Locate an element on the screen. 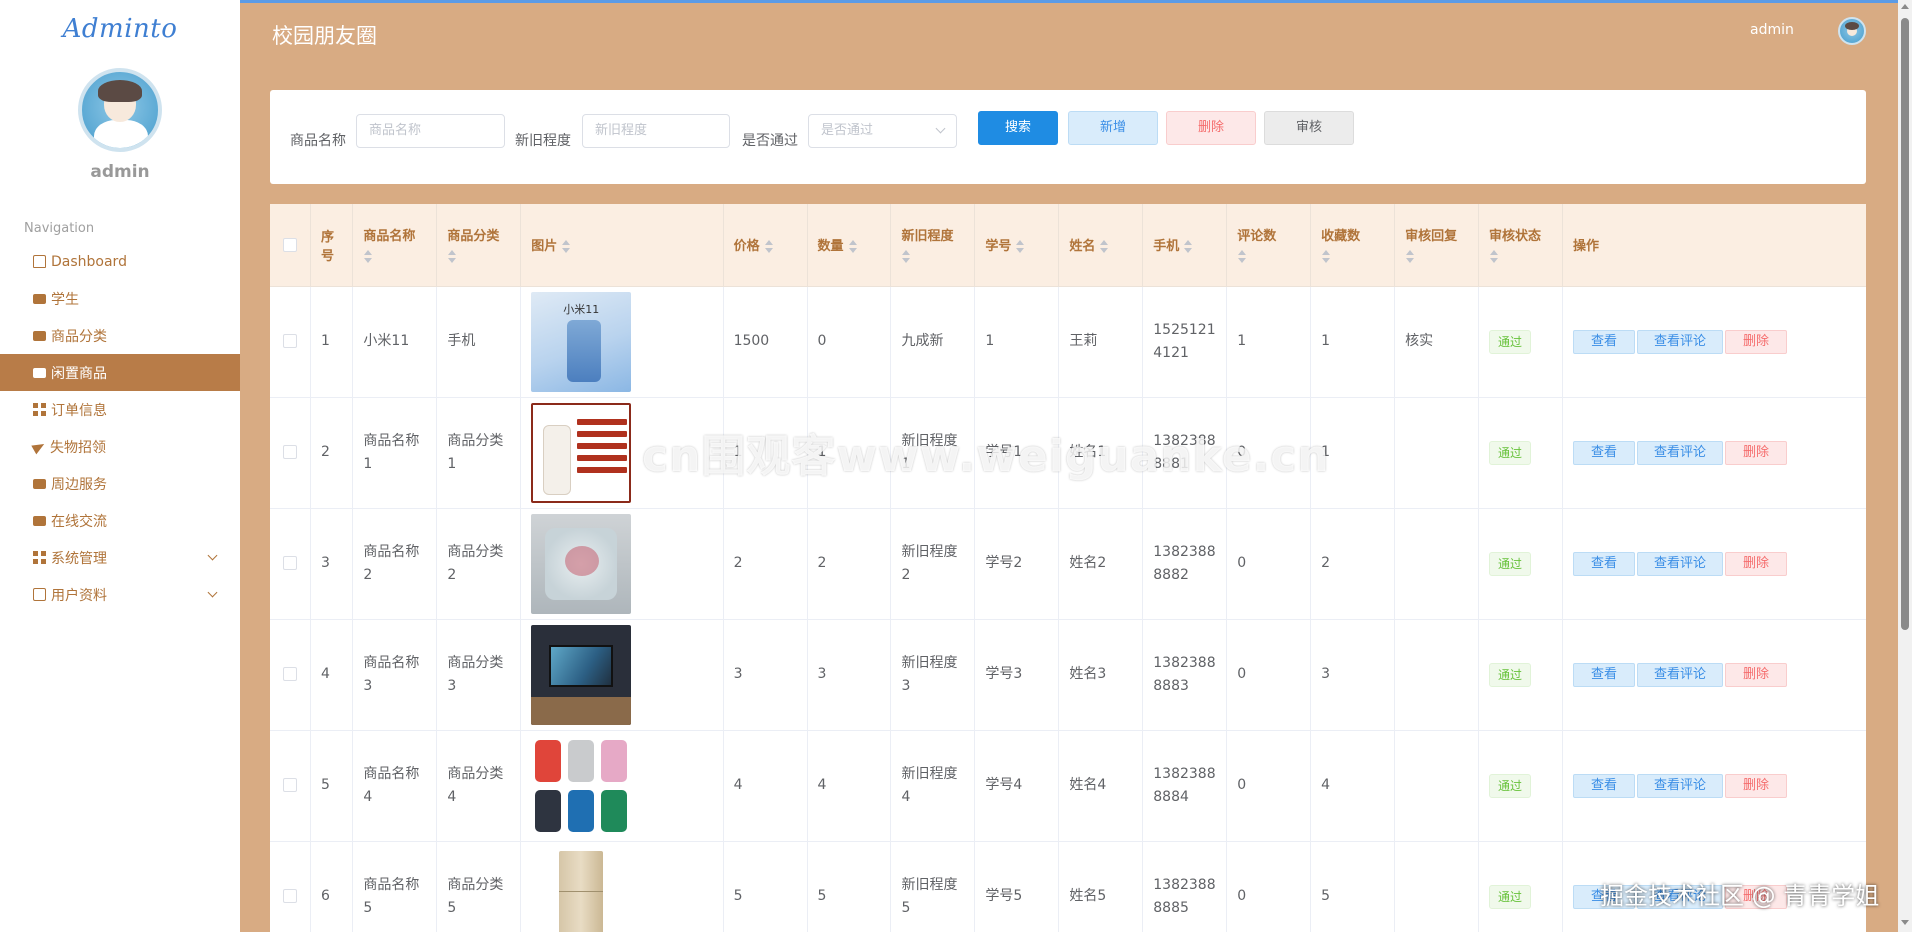 The height and width of the screenshot is (932, 1912). page-scrollbar is located at coordinates (1905, 466).